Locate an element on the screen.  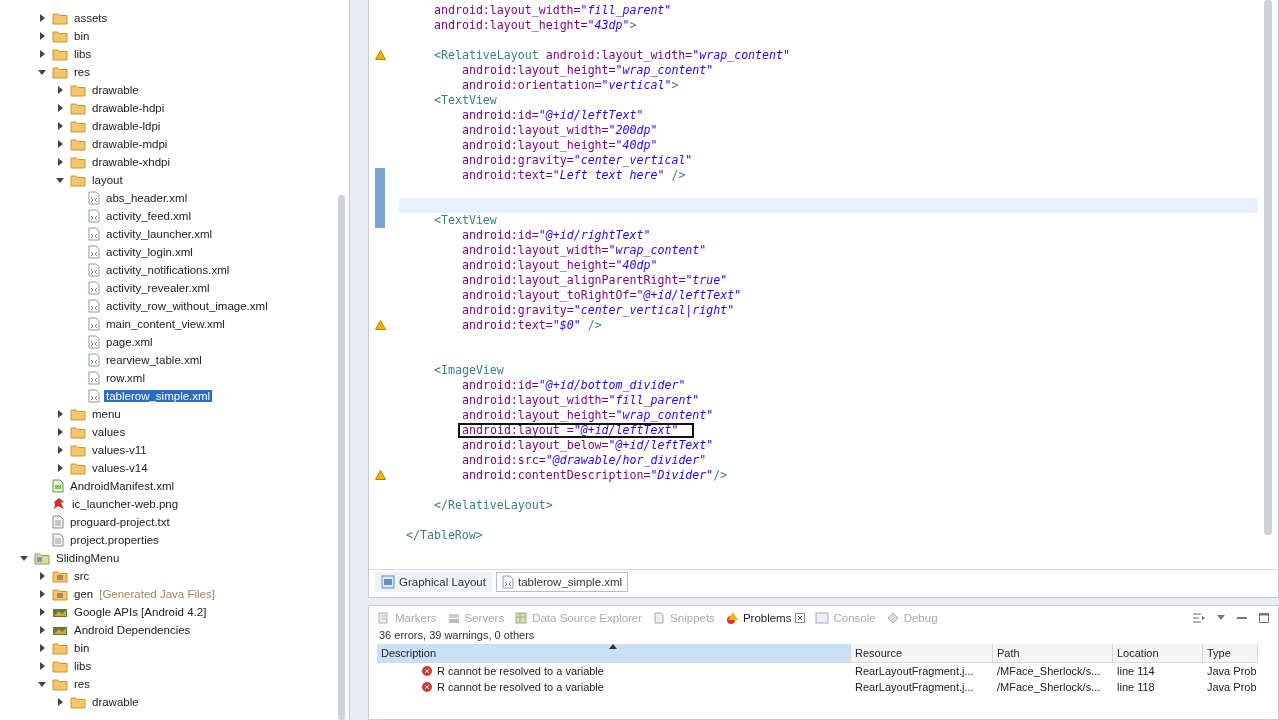
tree-item: SlidingMenu is located at coordinates (88, 558).